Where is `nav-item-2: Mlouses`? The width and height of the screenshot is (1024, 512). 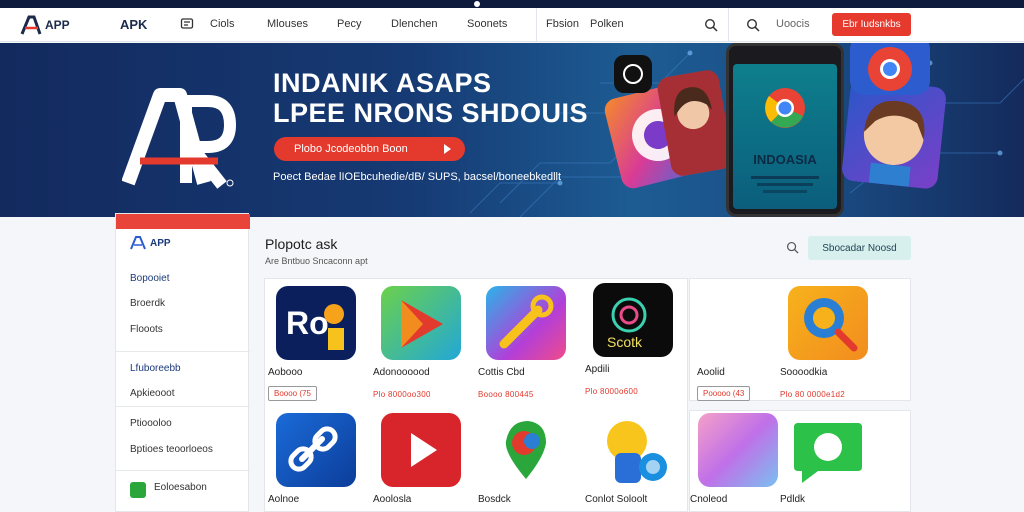 nav-item-2: Mlouses is located at coordinates (287, 24).